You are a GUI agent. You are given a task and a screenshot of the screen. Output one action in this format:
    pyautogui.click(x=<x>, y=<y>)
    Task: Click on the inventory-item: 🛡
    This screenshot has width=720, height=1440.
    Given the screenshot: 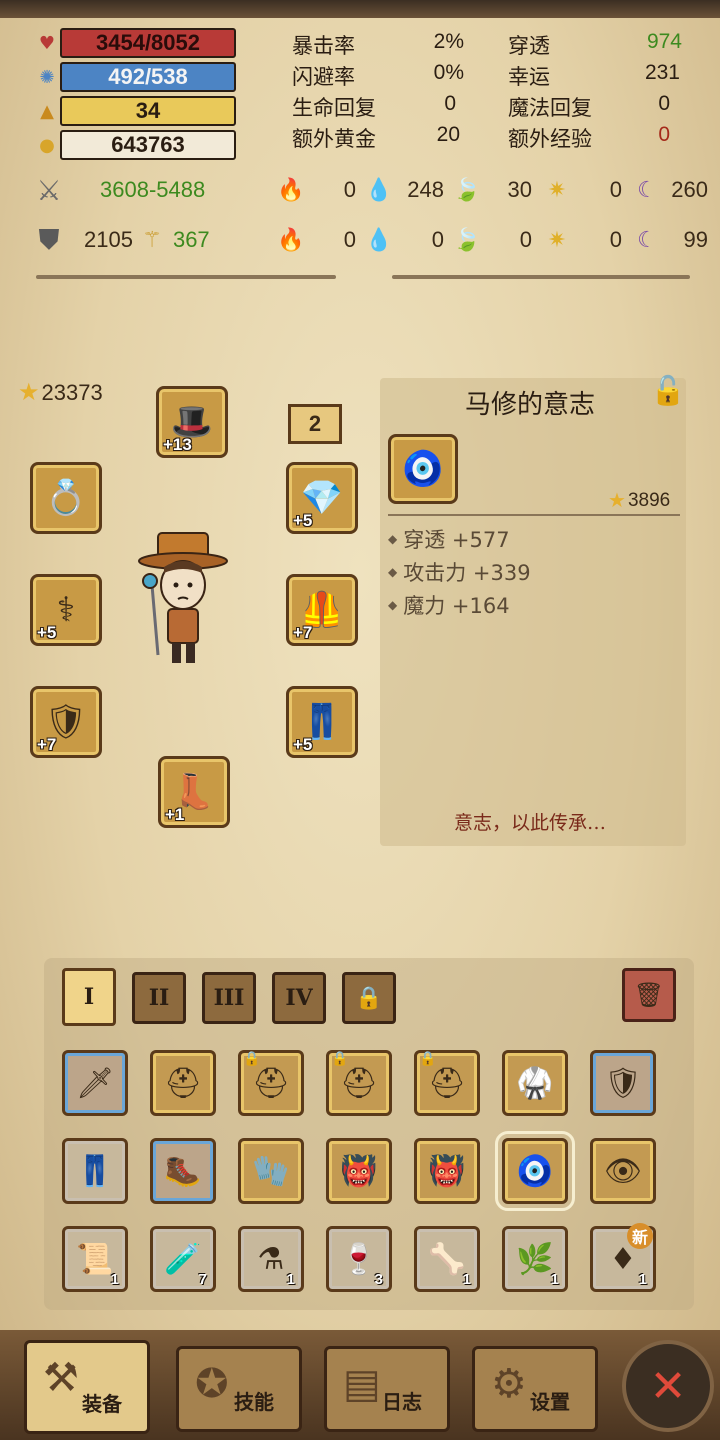 What is the action you would take?
    pyautogui.click(x=623, y=1083)
    